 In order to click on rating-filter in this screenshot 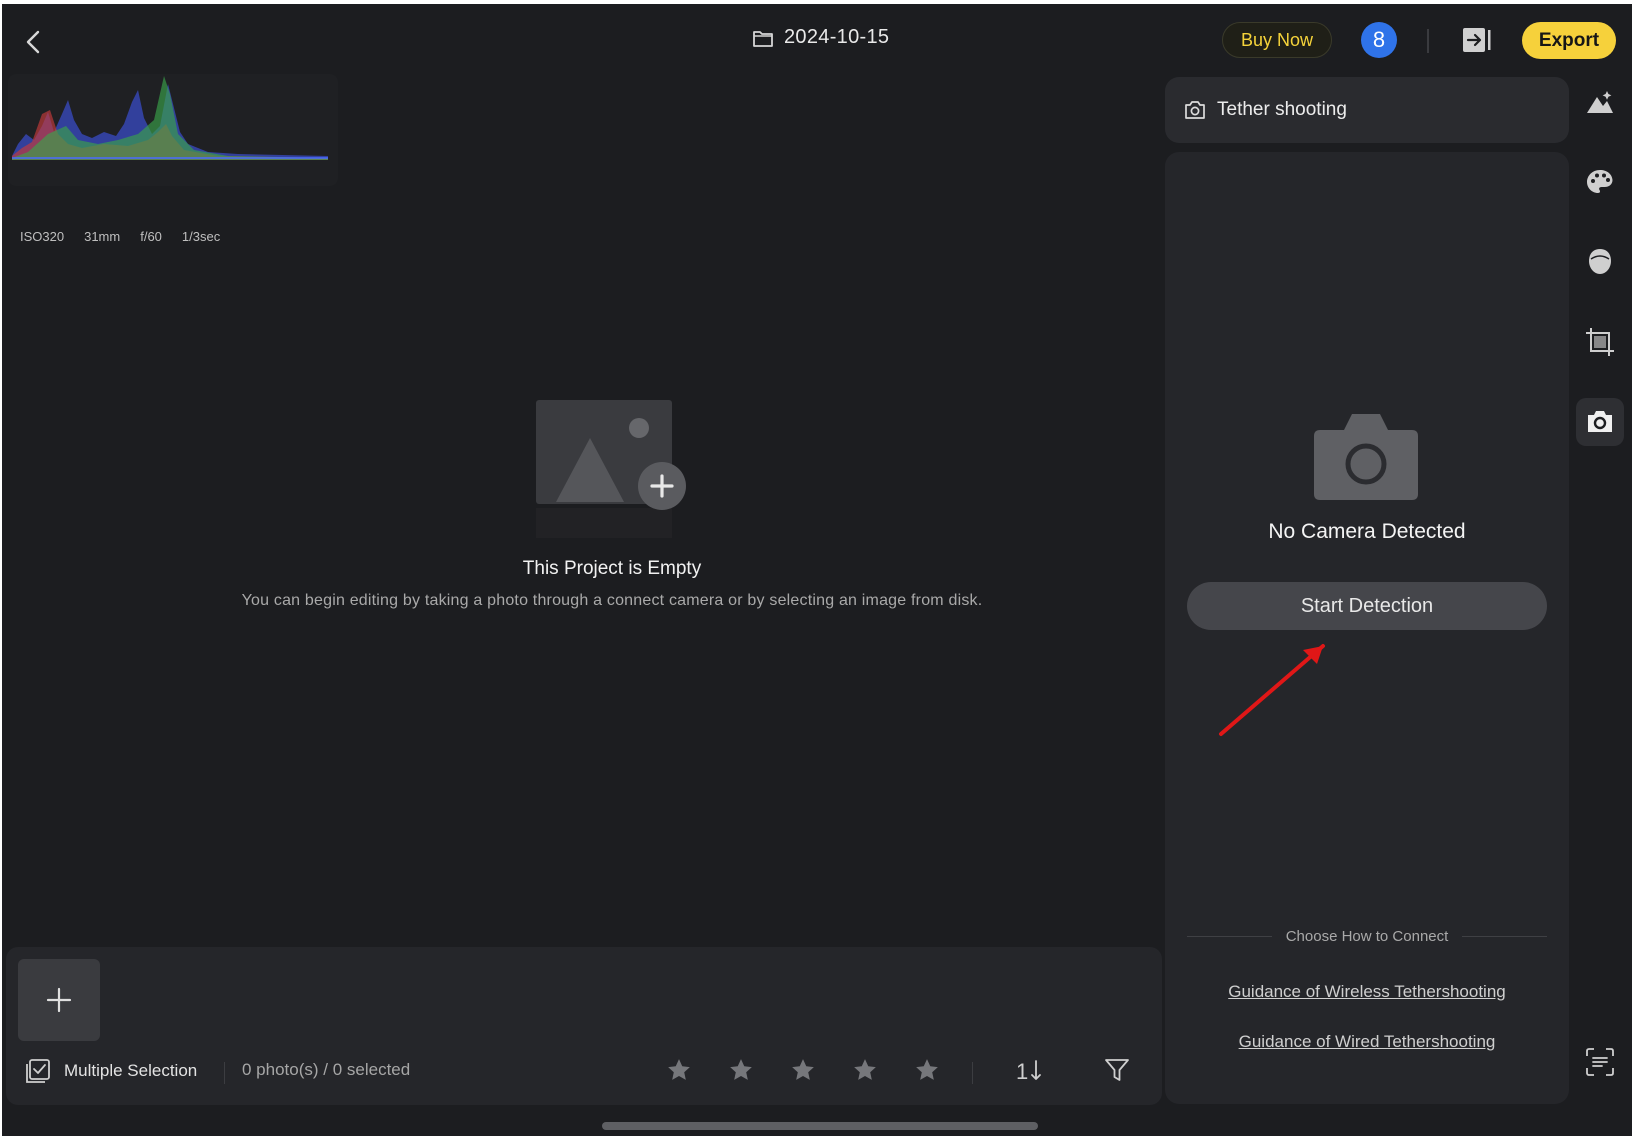, I will do `click(803, 1070)`.